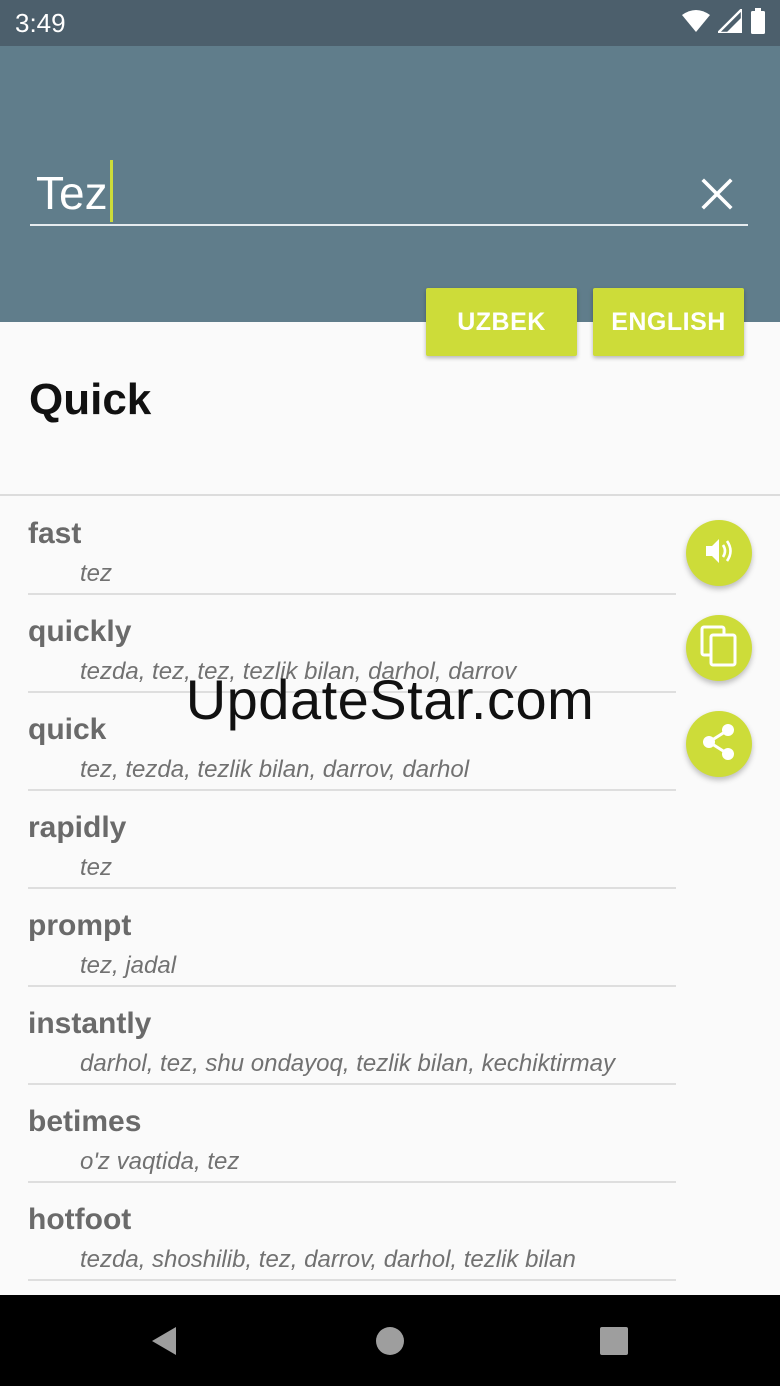 Image resolution: width=780 pixels, height=1386 pixels. I want to click on clear-search-button, so click(717, 194).